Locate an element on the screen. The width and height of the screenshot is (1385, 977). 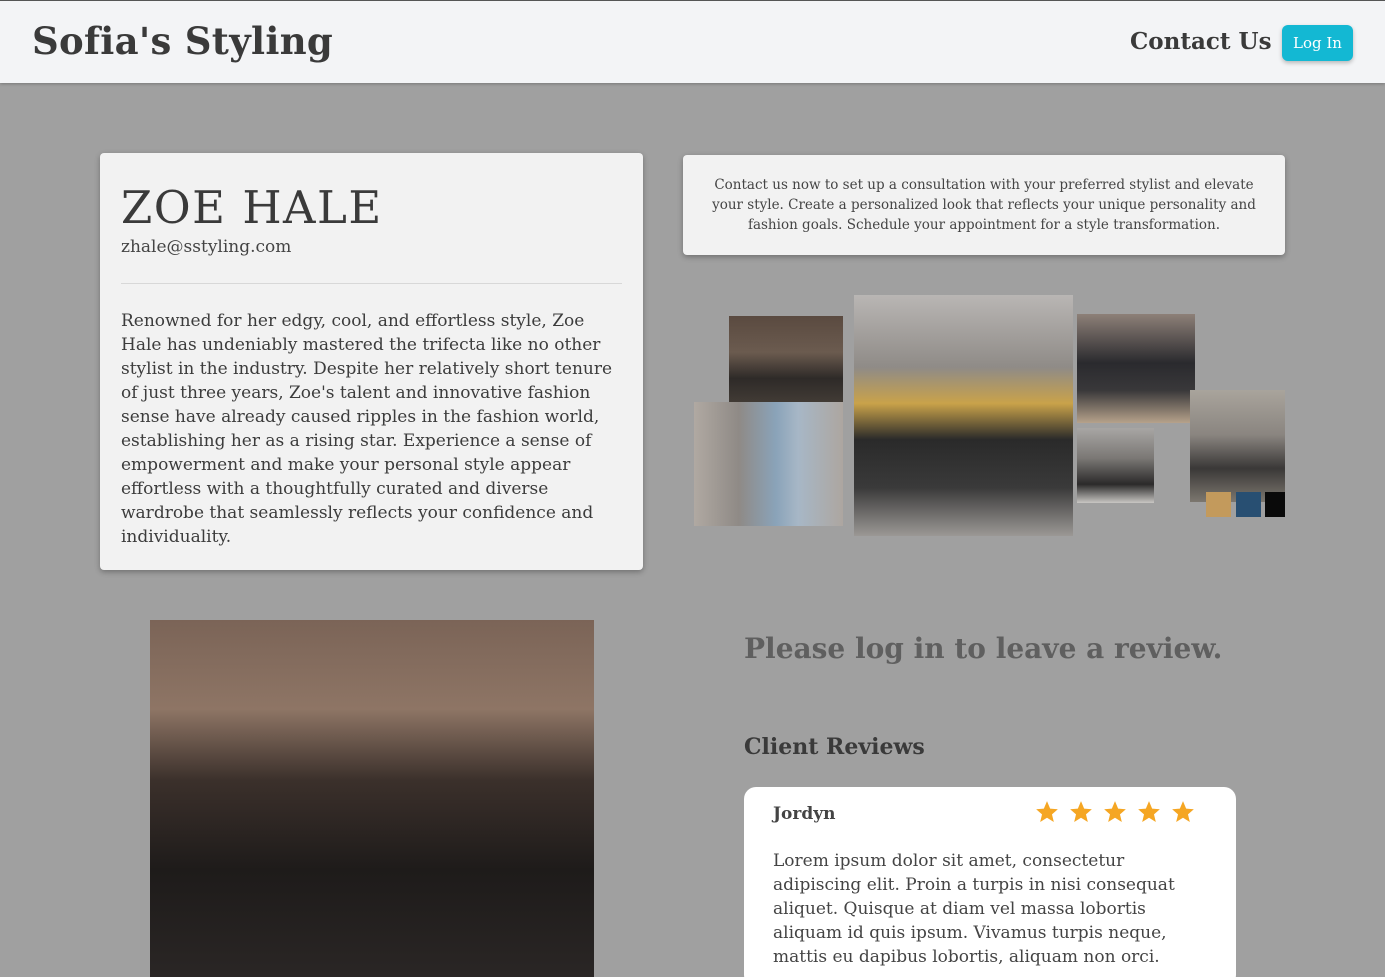
star-rating is located at coordinates (1115, 812).